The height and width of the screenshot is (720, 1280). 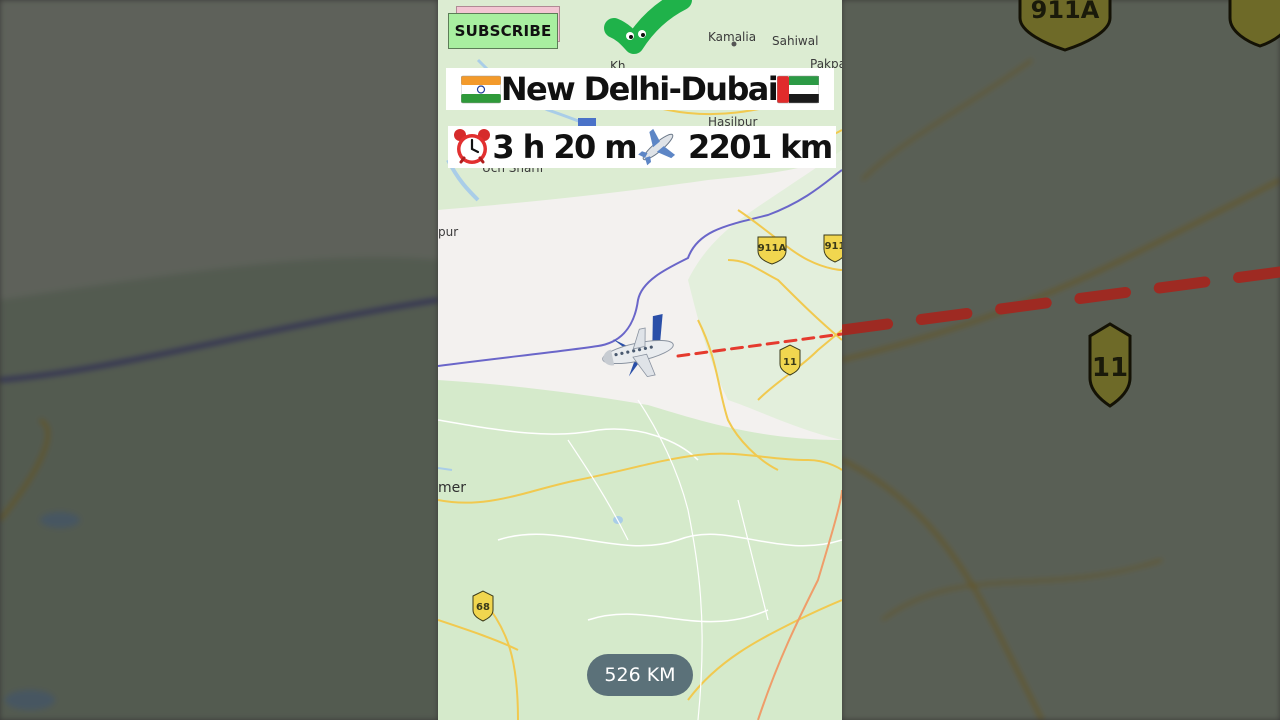 I want to click on uae-flag-icon, so click(x=798, y=89).